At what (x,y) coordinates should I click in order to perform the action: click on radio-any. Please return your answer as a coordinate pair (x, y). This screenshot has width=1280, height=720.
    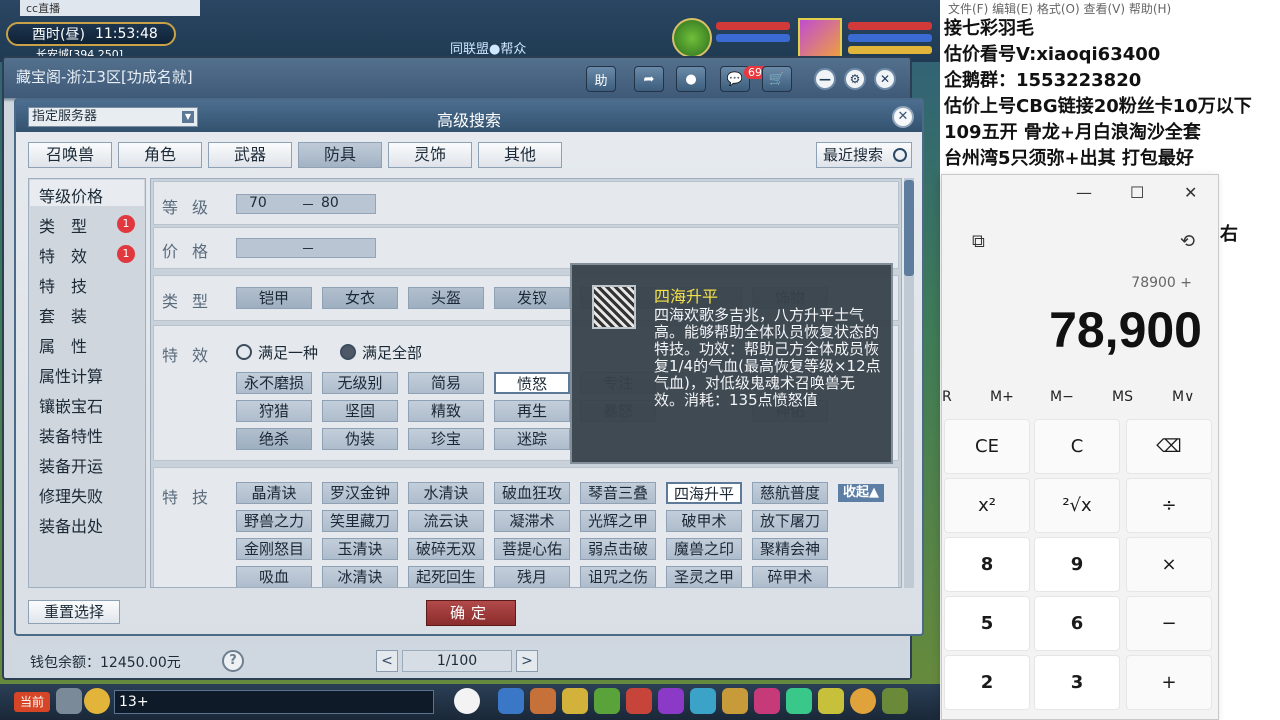
    Looking at the image, I should click on (244, 352).